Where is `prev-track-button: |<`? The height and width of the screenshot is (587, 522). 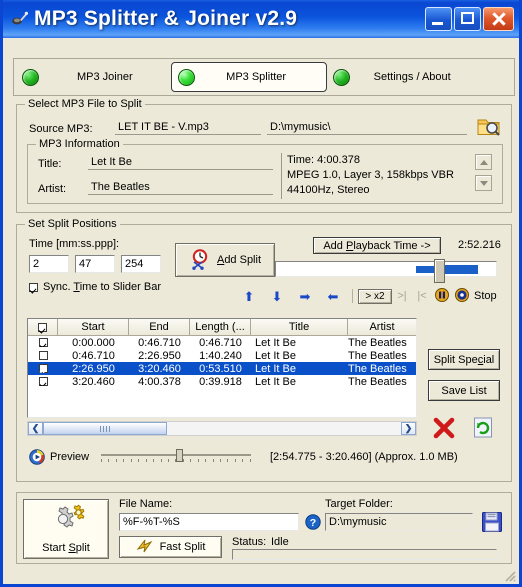
prev-track-button: |< is located at coordinates (422, 296).